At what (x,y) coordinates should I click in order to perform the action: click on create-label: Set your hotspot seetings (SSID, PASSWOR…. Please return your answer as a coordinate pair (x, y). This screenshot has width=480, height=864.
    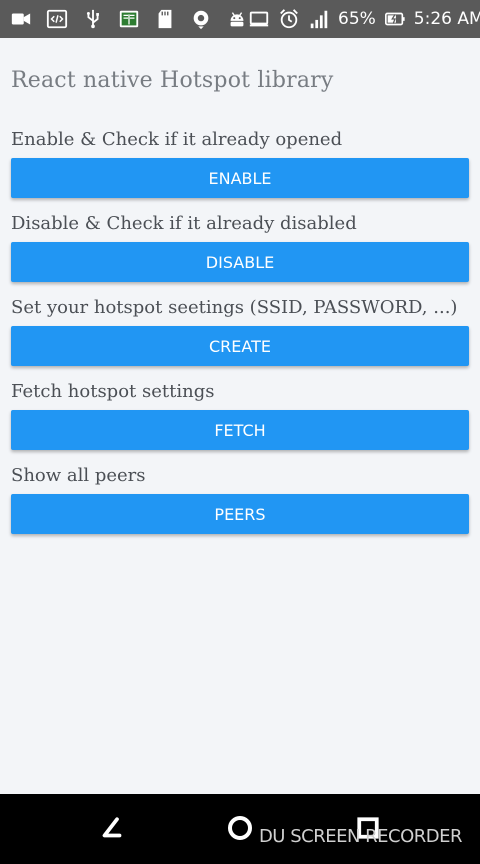
    Looking at the image, I should click on (234, 307).